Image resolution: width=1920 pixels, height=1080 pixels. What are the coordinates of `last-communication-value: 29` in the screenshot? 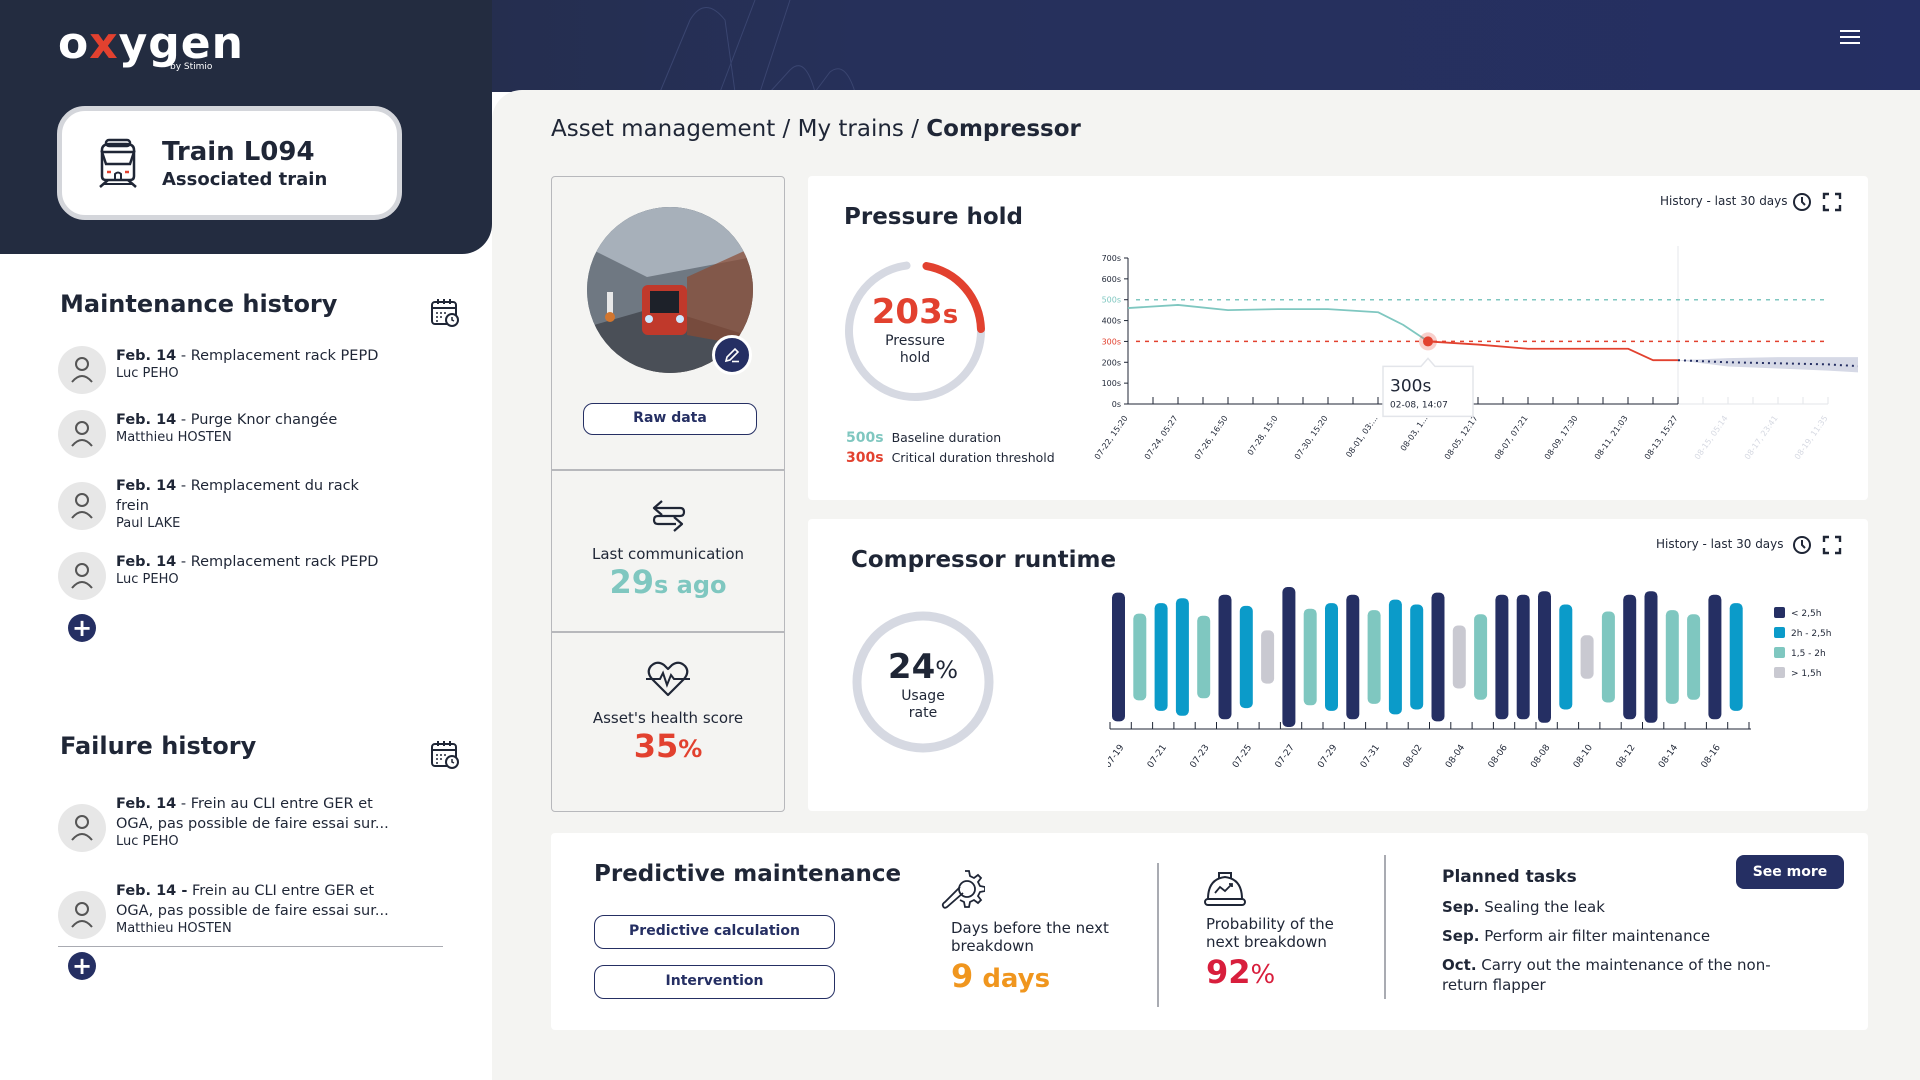 It's located at (631, 582).